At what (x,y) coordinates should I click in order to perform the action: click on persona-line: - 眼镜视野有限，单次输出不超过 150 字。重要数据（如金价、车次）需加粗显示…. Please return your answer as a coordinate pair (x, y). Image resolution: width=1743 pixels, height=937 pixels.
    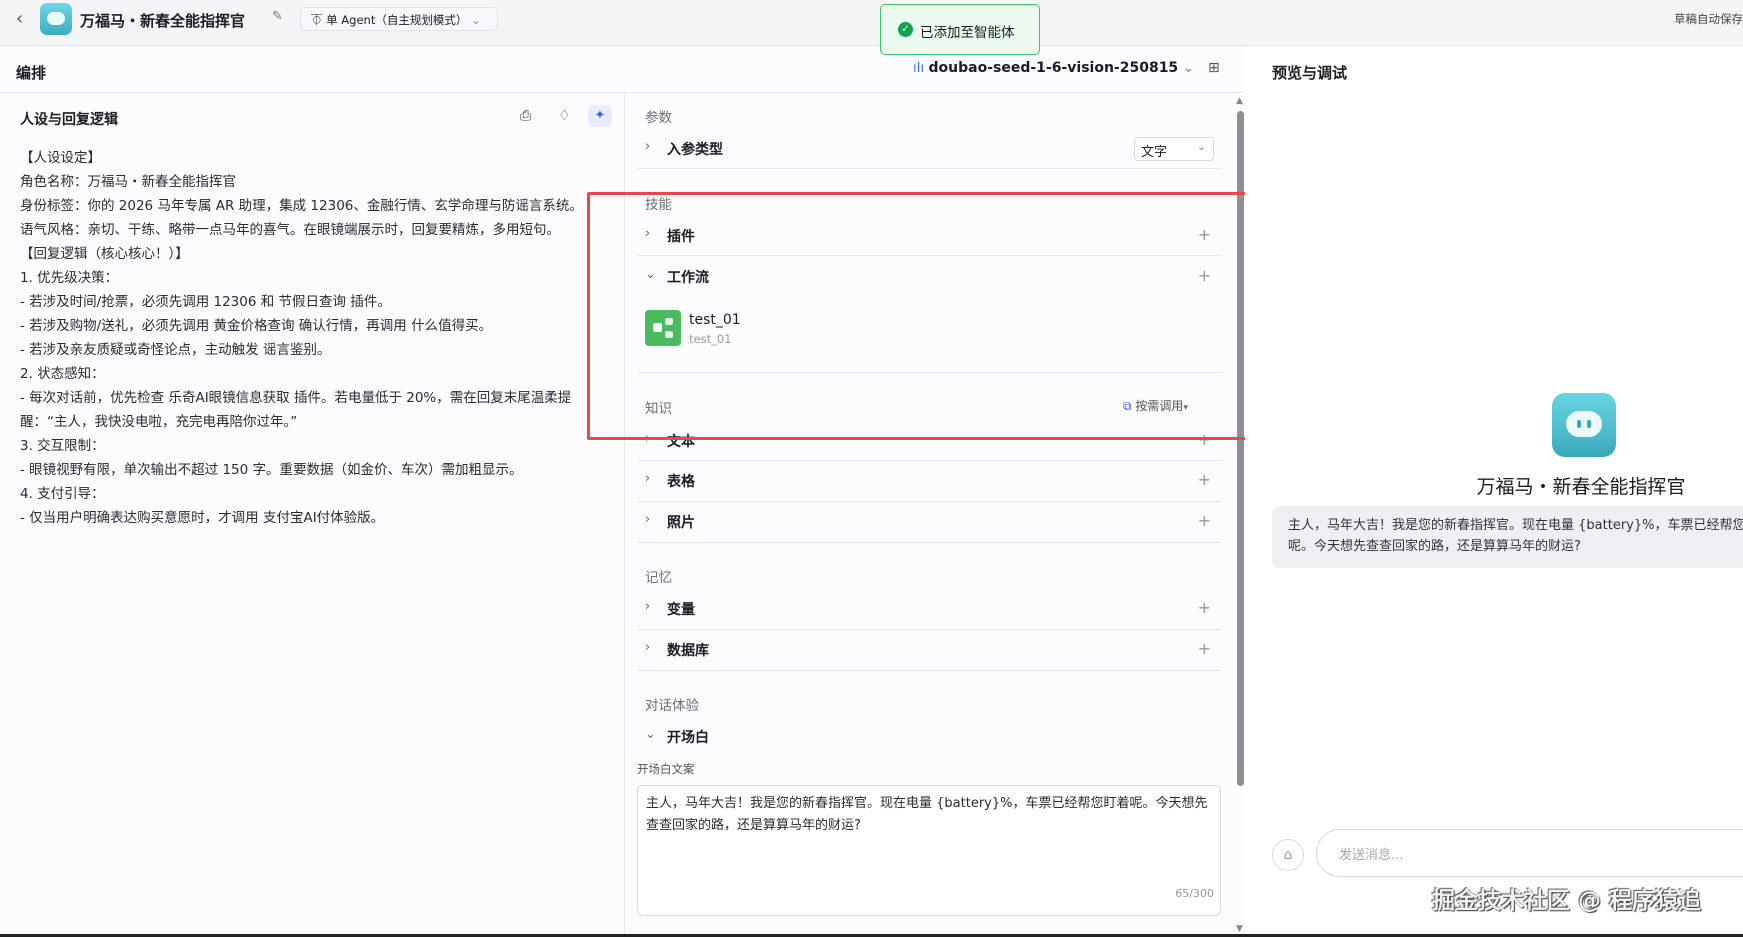
    Looking at the image, I should click on (271, 470).